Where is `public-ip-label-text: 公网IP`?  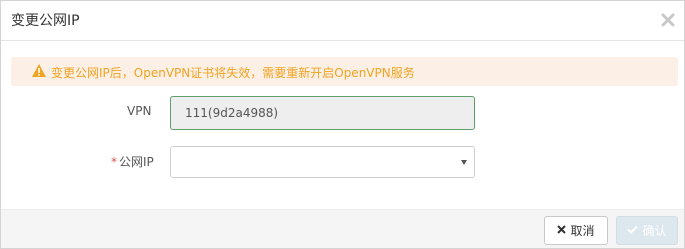
public-ip-label-text: 公网IP is located at coordinates (136, 162).